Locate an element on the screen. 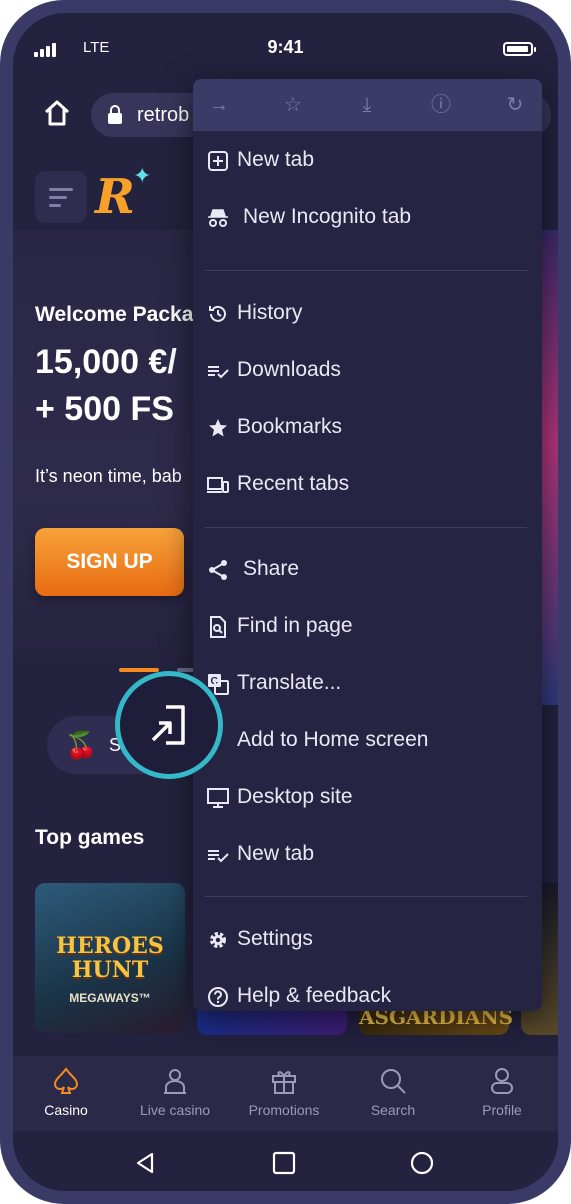 Image resolution: width=571 pixels, height=1204 pixels. site-logo: R is located at coordinates (115, 197).